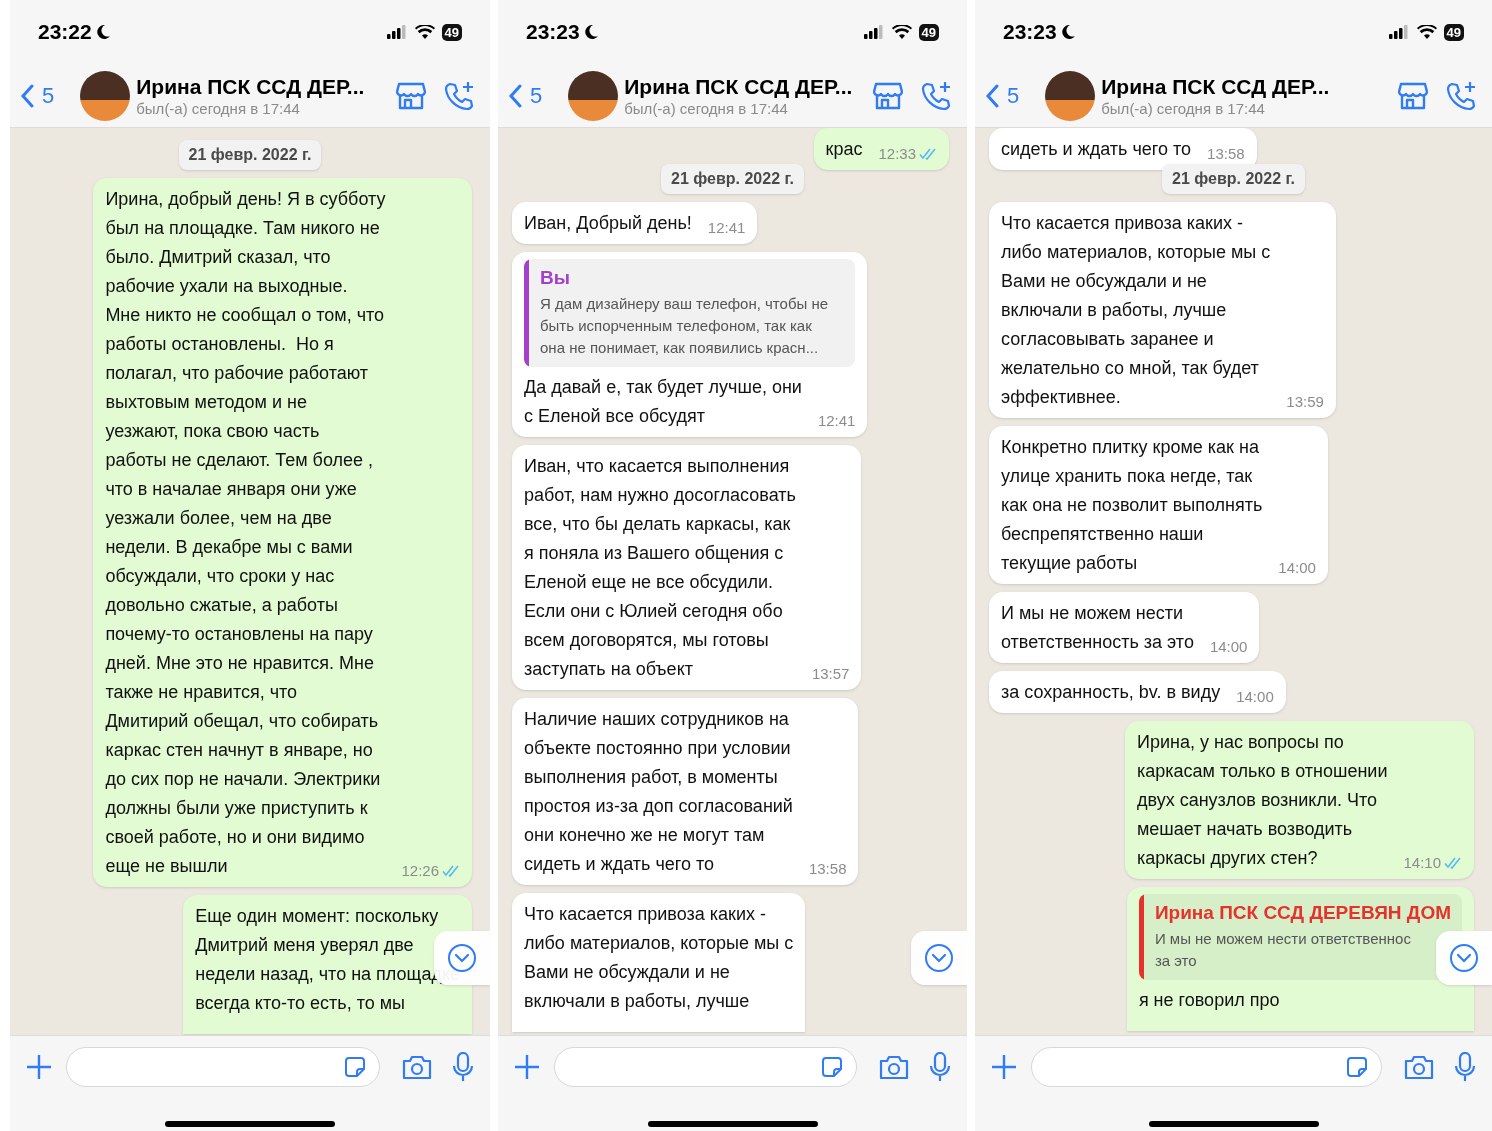 This screenshot has width=1492, height=1131. What do you see at coordinates (1262, 800) in the screenshot?
I see `message-text: Ирина, у нас вопросы по каркасам только в отношении двух санузлов возникли. Что мешает начать возводить каркасы других стен?` at bounding box center [1262, 800].